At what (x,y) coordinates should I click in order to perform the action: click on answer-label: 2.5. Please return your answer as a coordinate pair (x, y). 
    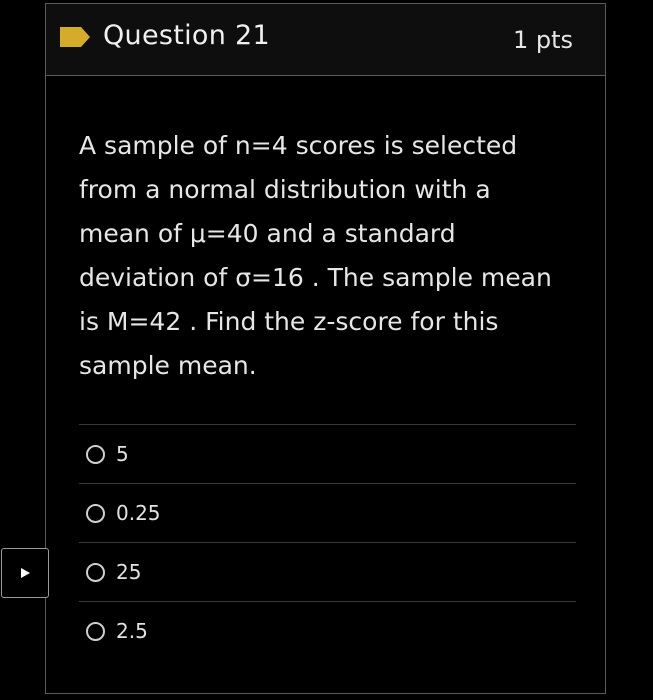
    Looking at the image, I should click on (132, 631).